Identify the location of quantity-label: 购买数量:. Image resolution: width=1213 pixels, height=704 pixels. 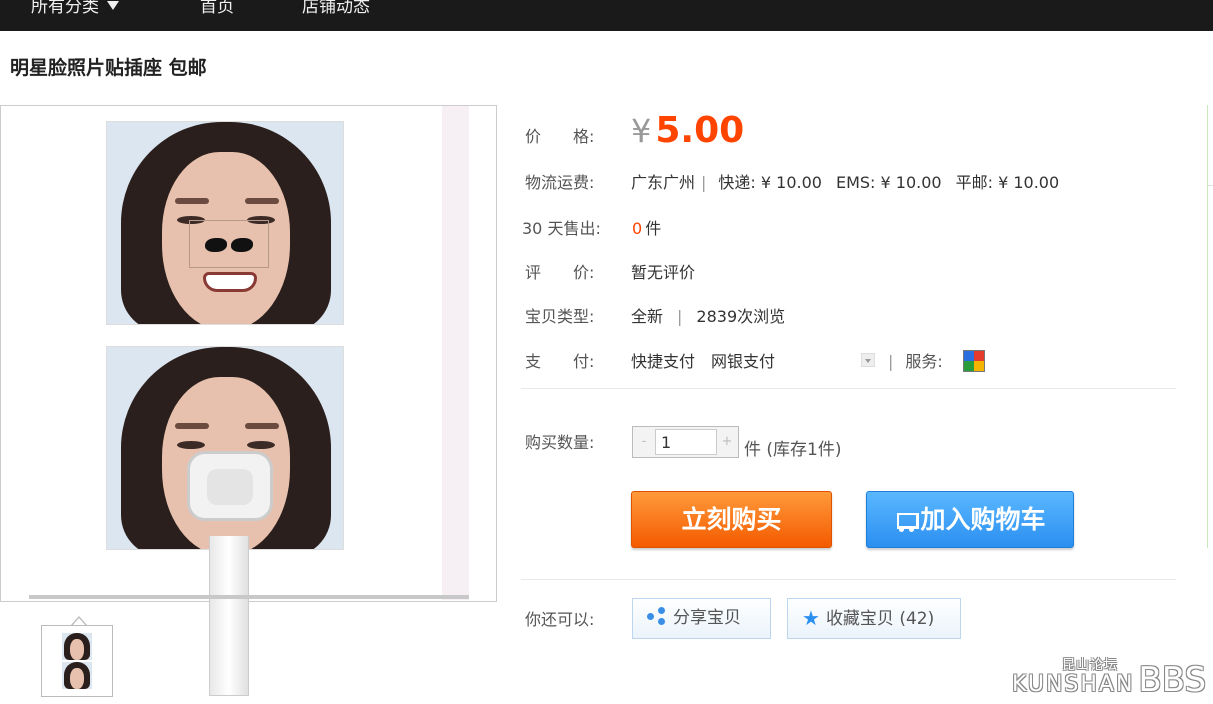
(560, 442).